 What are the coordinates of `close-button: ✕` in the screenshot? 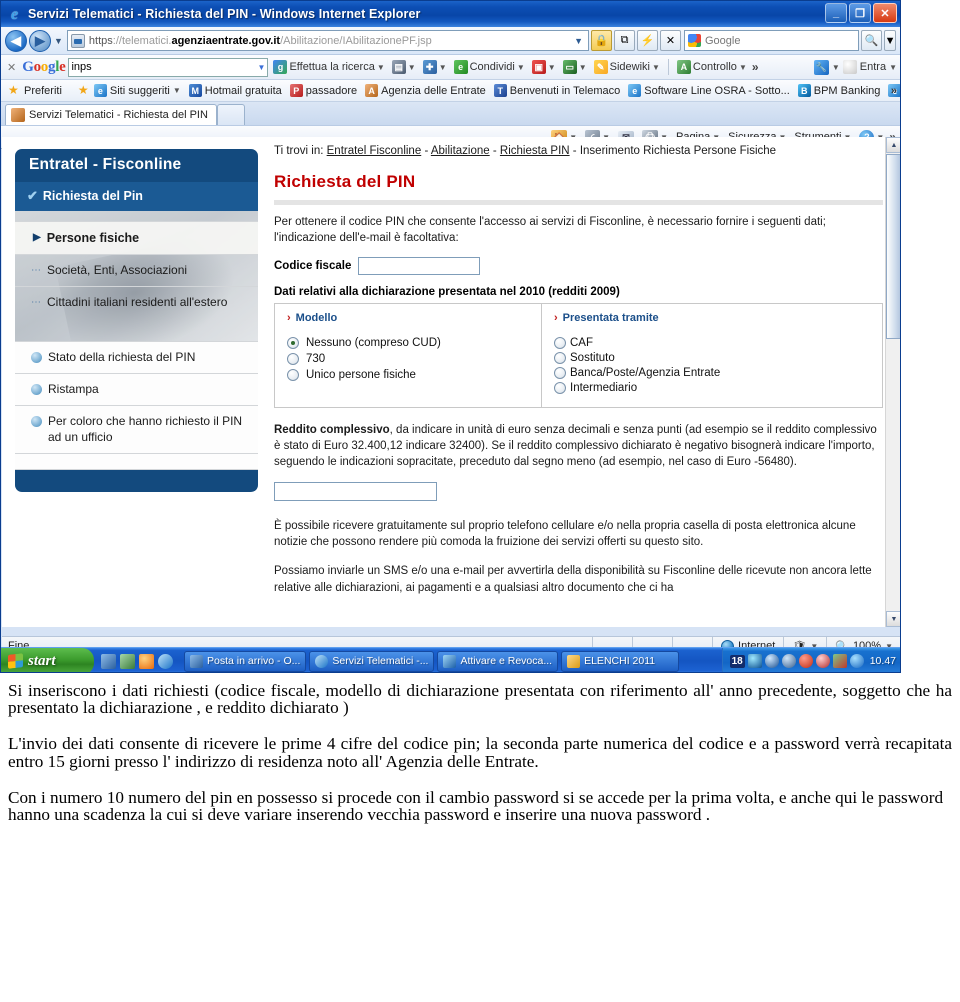 It's located at (885, 13).